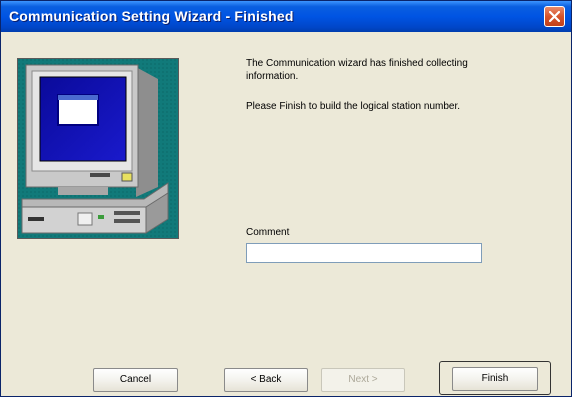  I want to click on computer-illustration, so click(98, 148).